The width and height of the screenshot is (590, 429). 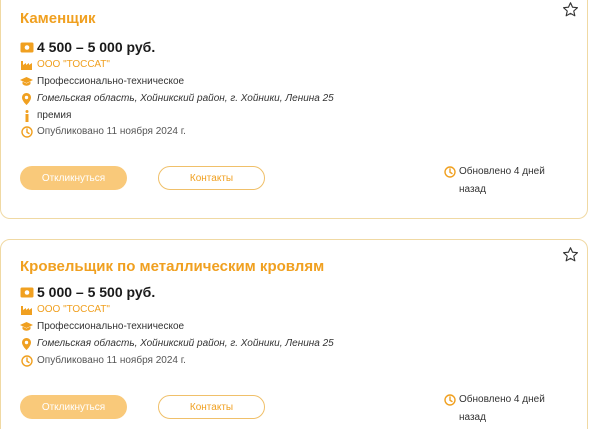 What do you see at coordinates (96, 47) in the screenshot?
I see `salary: 4 500 – 5 000 руб.` at bounding box center [96, 47].